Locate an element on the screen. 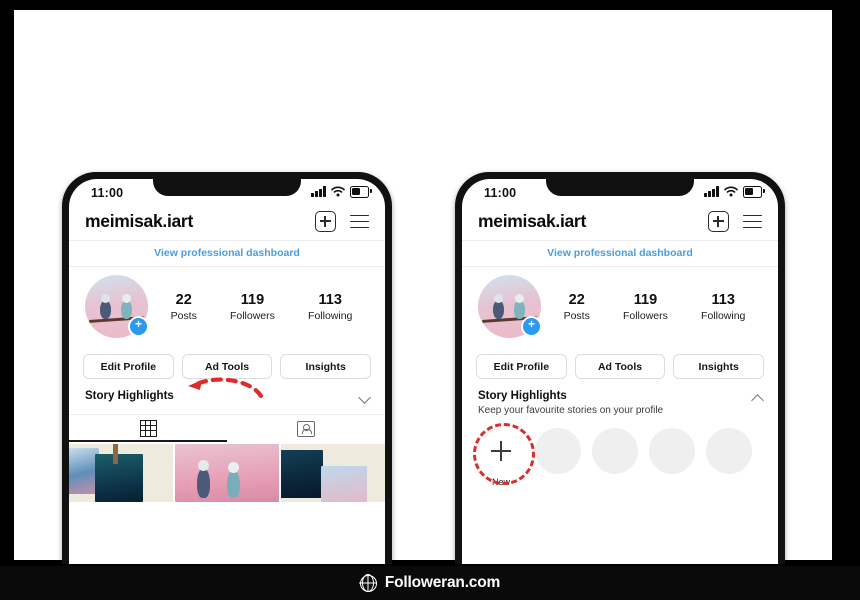 The height and width of the screenshot is (600, 860). story-highlights-title: Story Highlights is located at coordinates (522, 396).